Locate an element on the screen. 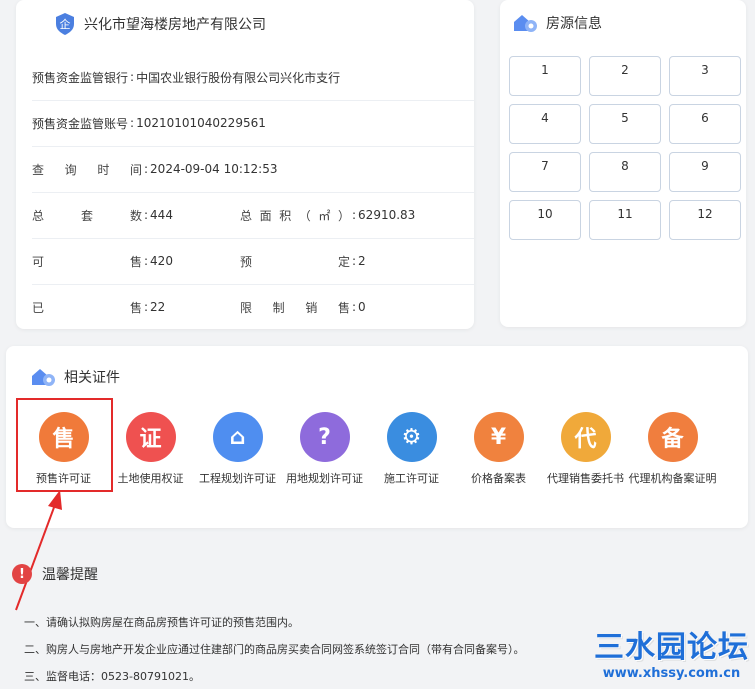  company-shield-icon: 企 is located at coordinates (65, 24).